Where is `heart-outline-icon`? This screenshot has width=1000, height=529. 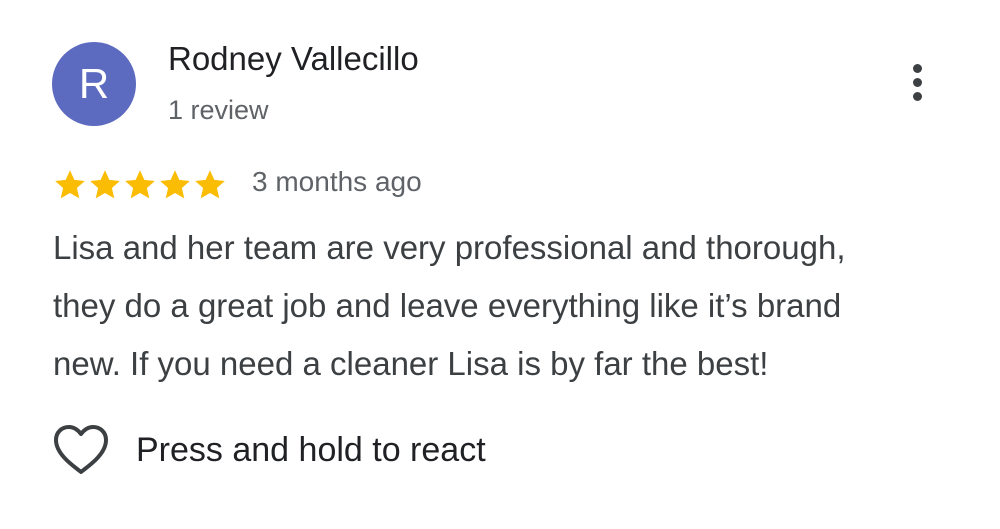
heart-outline-icon is located at coordinates (81, 450).